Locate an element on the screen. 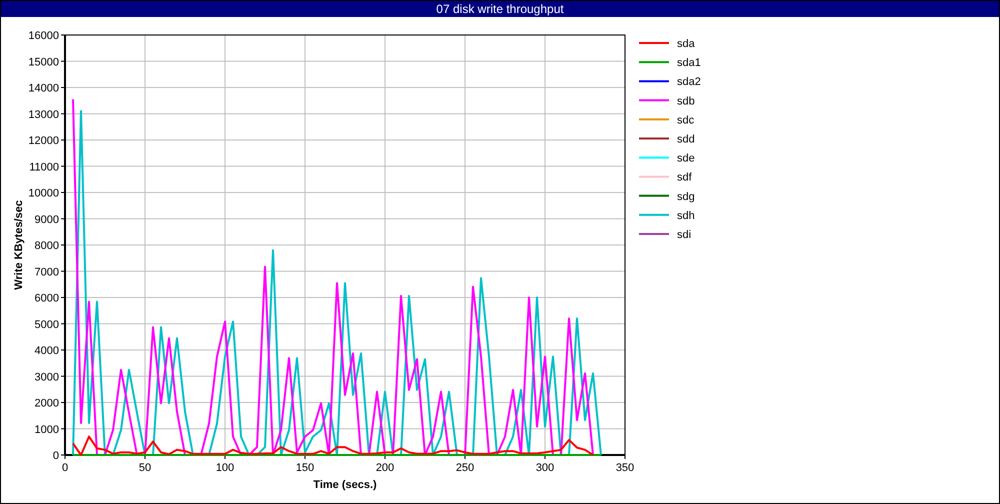 Image resolution: width=1000 pixels, height=504 pixels. axis-tick-label: 4000 is located at coordinates (46, 351).